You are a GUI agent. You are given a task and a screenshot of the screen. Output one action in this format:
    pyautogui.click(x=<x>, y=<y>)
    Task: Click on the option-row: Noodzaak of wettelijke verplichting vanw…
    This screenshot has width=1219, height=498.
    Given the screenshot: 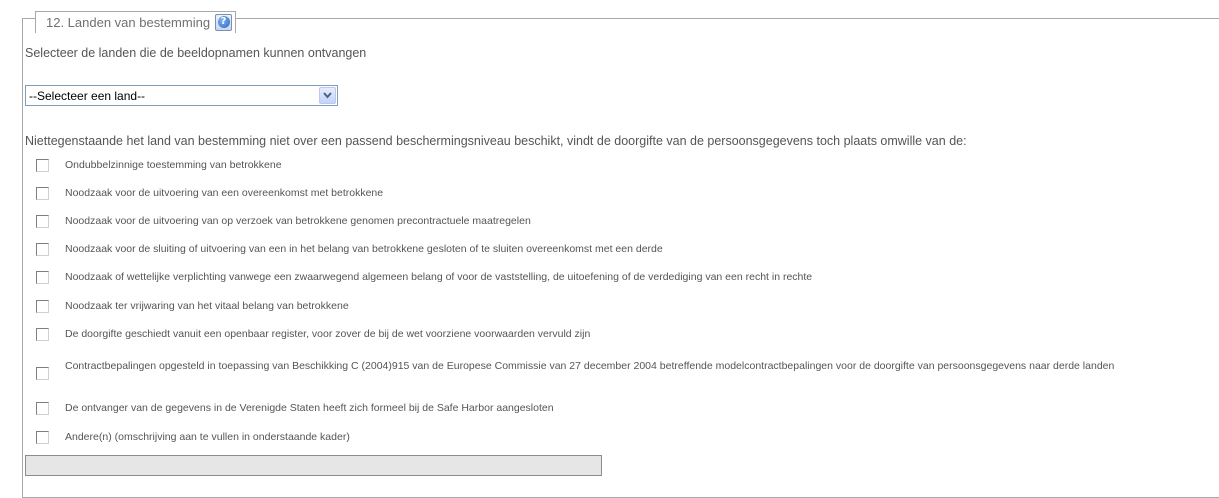 What is the action you would take?
    pyautogui.click(x=610, y=277)
    